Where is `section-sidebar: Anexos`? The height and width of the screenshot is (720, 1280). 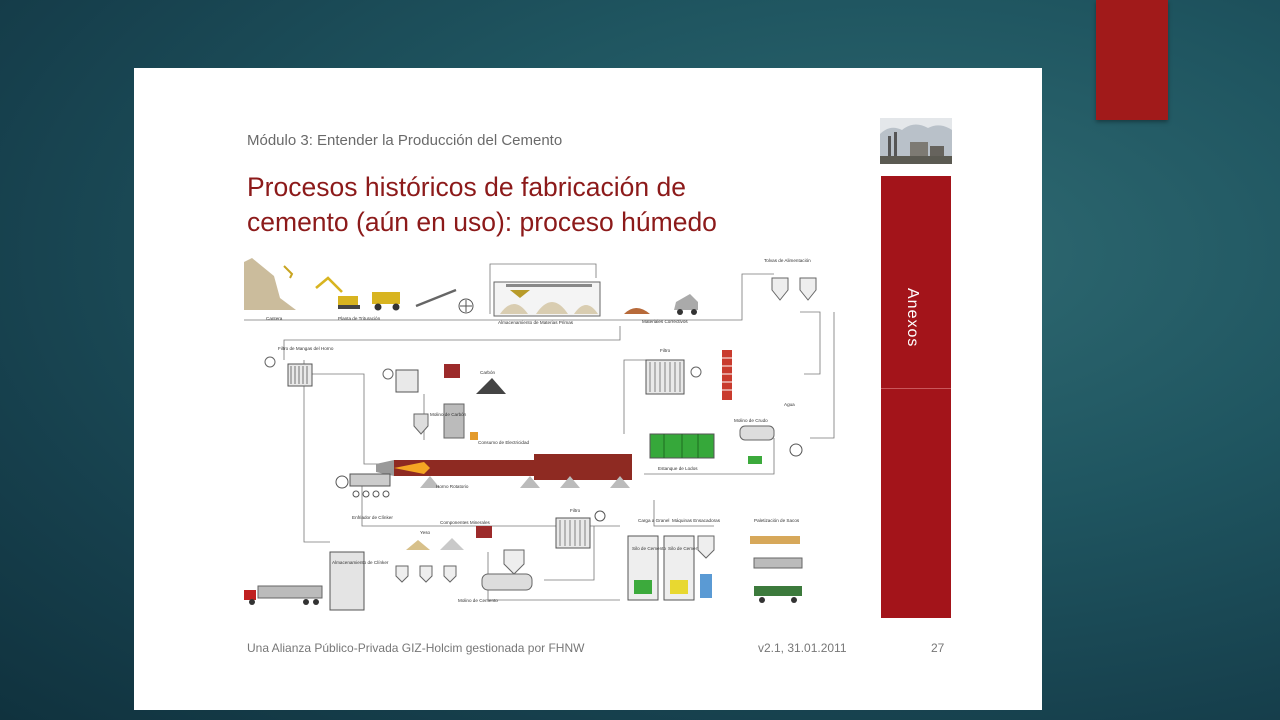
section-sidebar: Anexos is located at coordinates (916, 397).